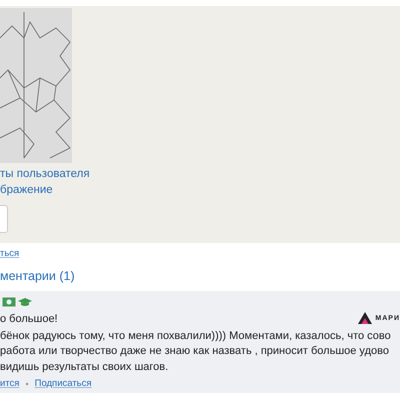 The height and width of the screenshot is (400, 400). Describe the element at coordinates (9, 302) in the screenshot. I see `money-icon` at that location.